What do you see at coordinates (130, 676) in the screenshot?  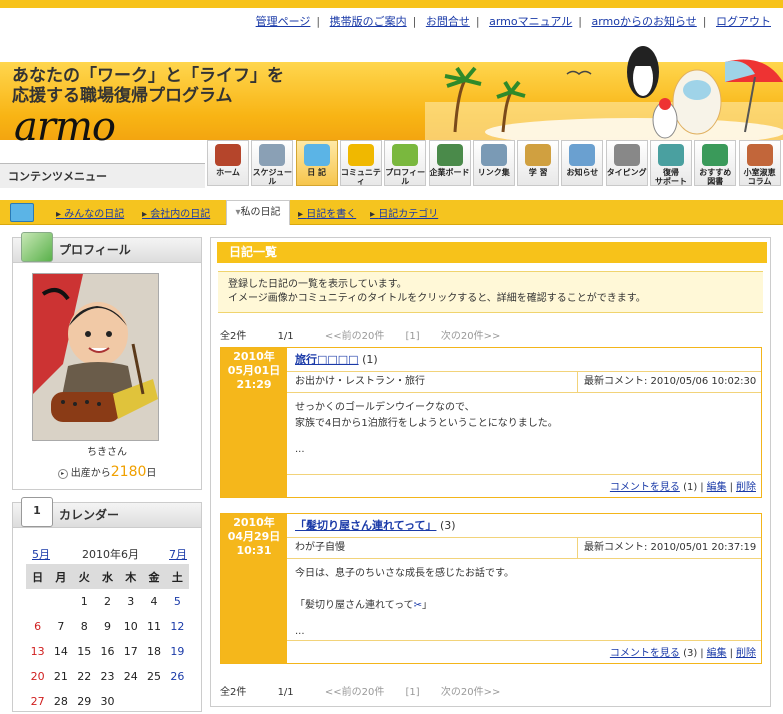 I see `calendar-day: 24` at bounding box center [130, 676].